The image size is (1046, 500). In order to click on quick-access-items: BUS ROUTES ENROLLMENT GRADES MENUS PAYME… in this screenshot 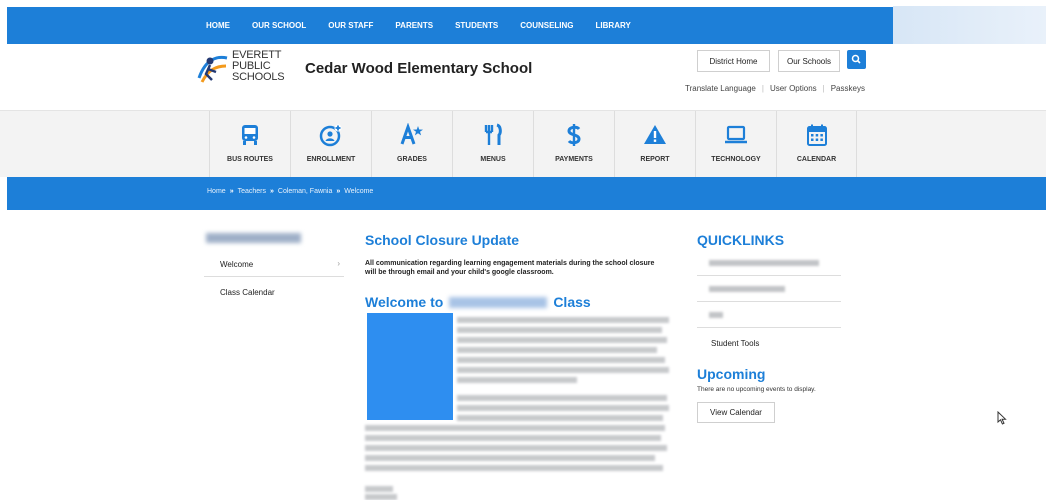, I will do `click(533, 144)`.